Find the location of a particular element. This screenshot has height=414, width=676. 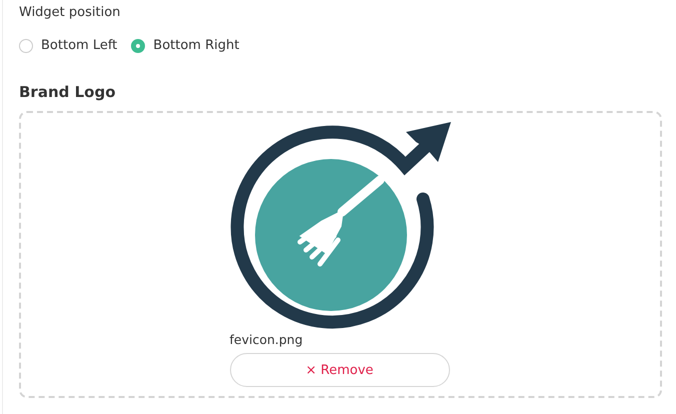

radio-option: Bottom Right is located at coordinates (185, 45).